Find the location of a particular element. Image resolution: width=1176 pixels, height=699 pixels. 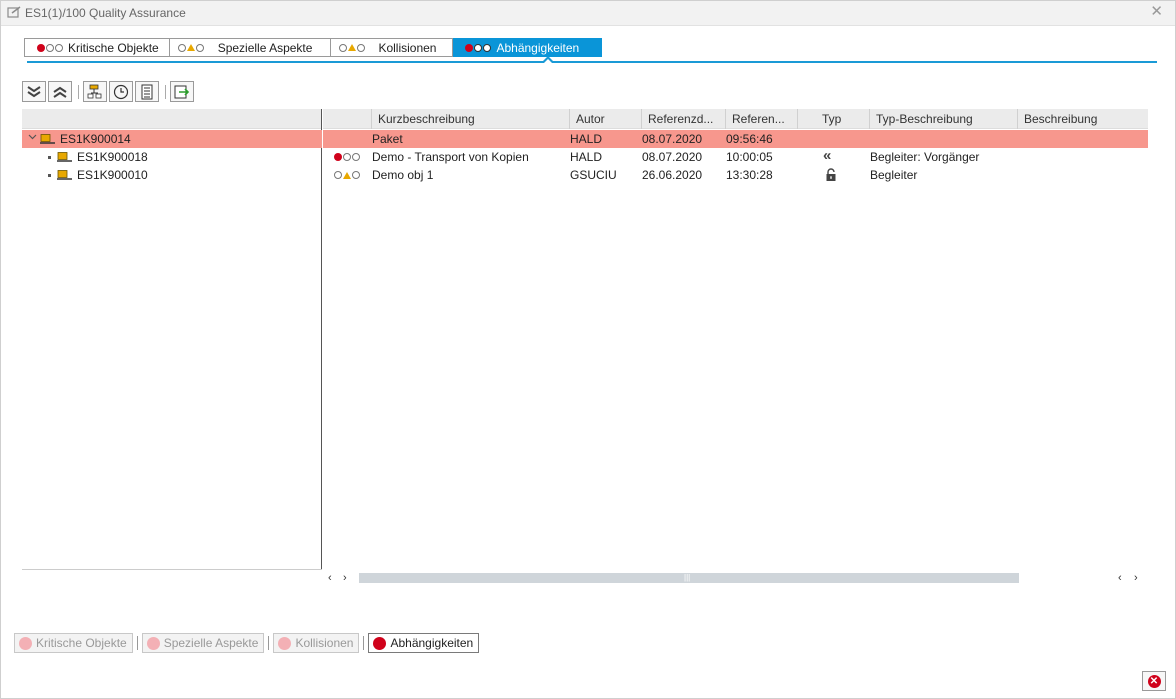

tree-row: ES1K900018 is located at coordinates (172, 157).